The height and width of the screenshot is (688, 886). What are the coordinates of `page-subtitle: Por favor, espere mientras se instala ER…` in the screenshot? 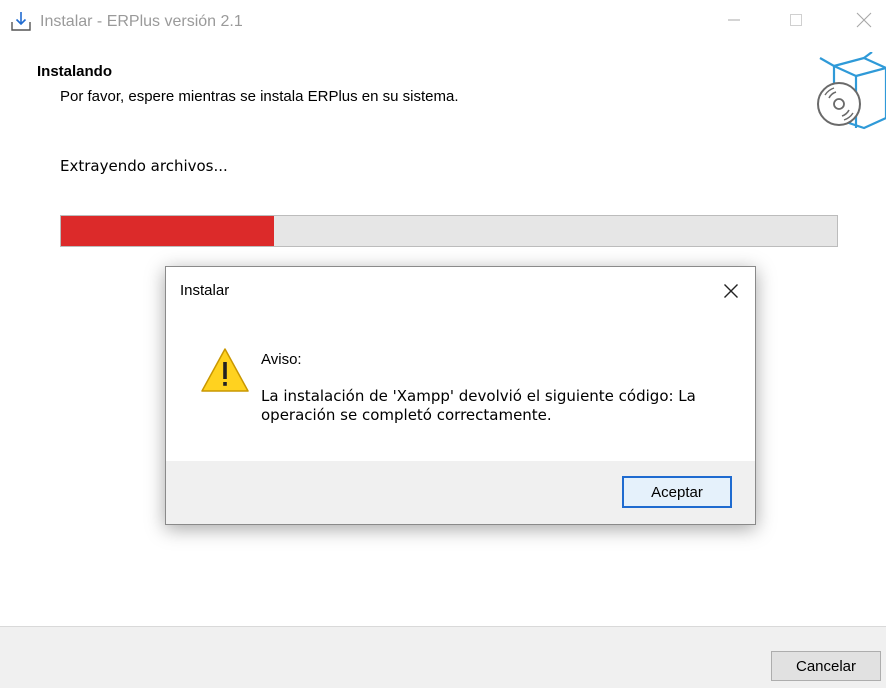 It's located at (259, 96).